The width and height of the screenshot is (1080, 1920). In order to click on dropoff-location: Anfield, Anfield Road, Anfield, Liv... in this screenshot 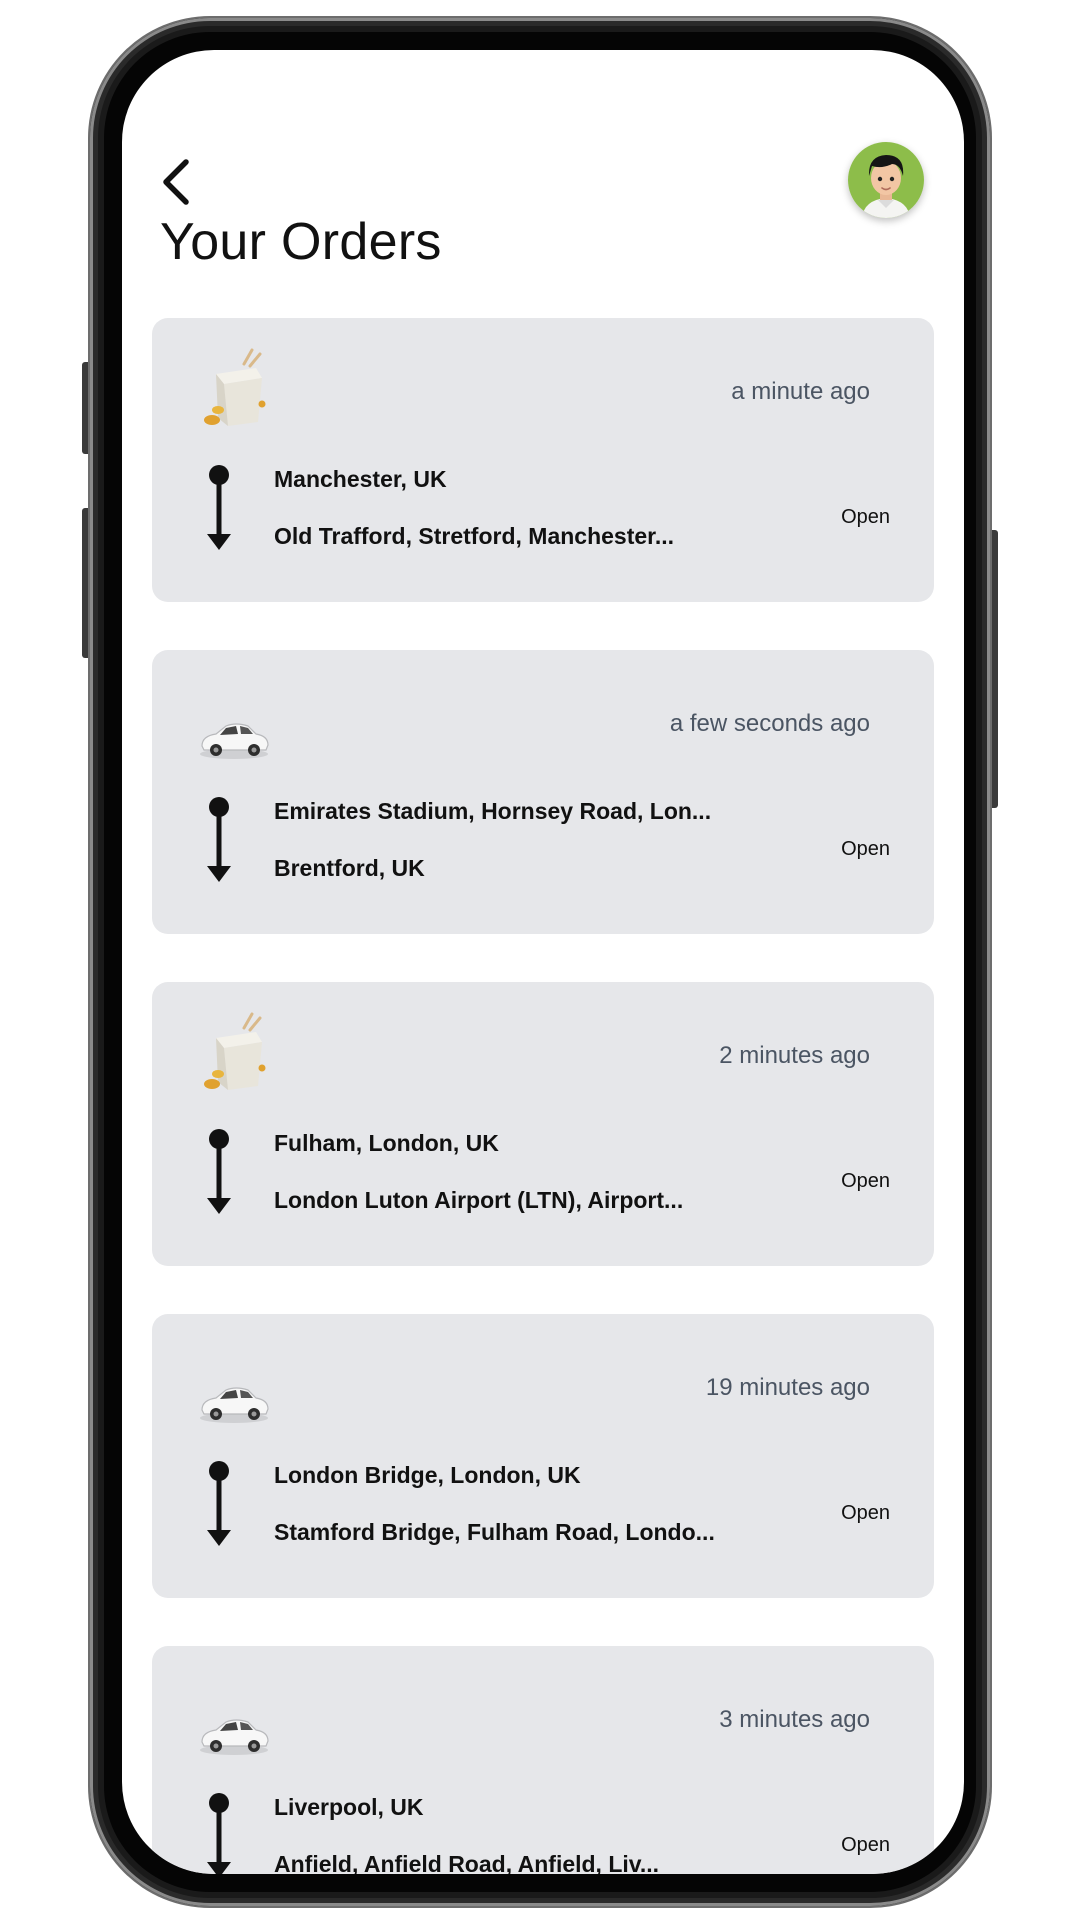, I will do `click(467, 1862)`.